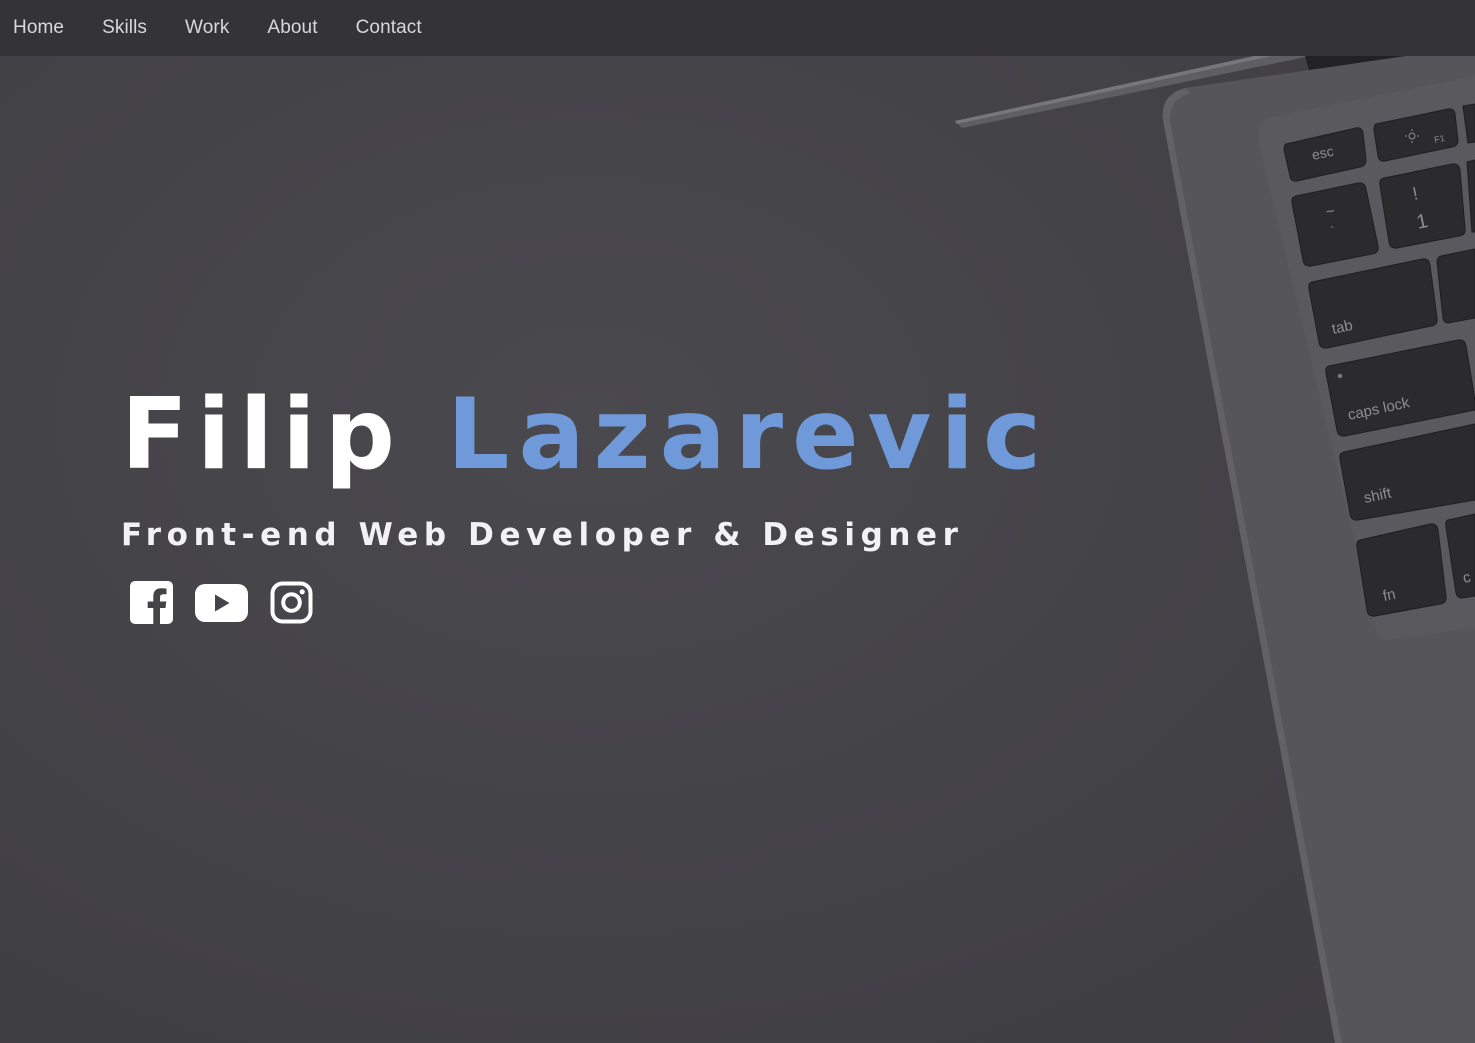  What do you see at coordinates (292, 28) in the screenshot?
I see `nav-about-link: About` at bounding box center [292, 28].